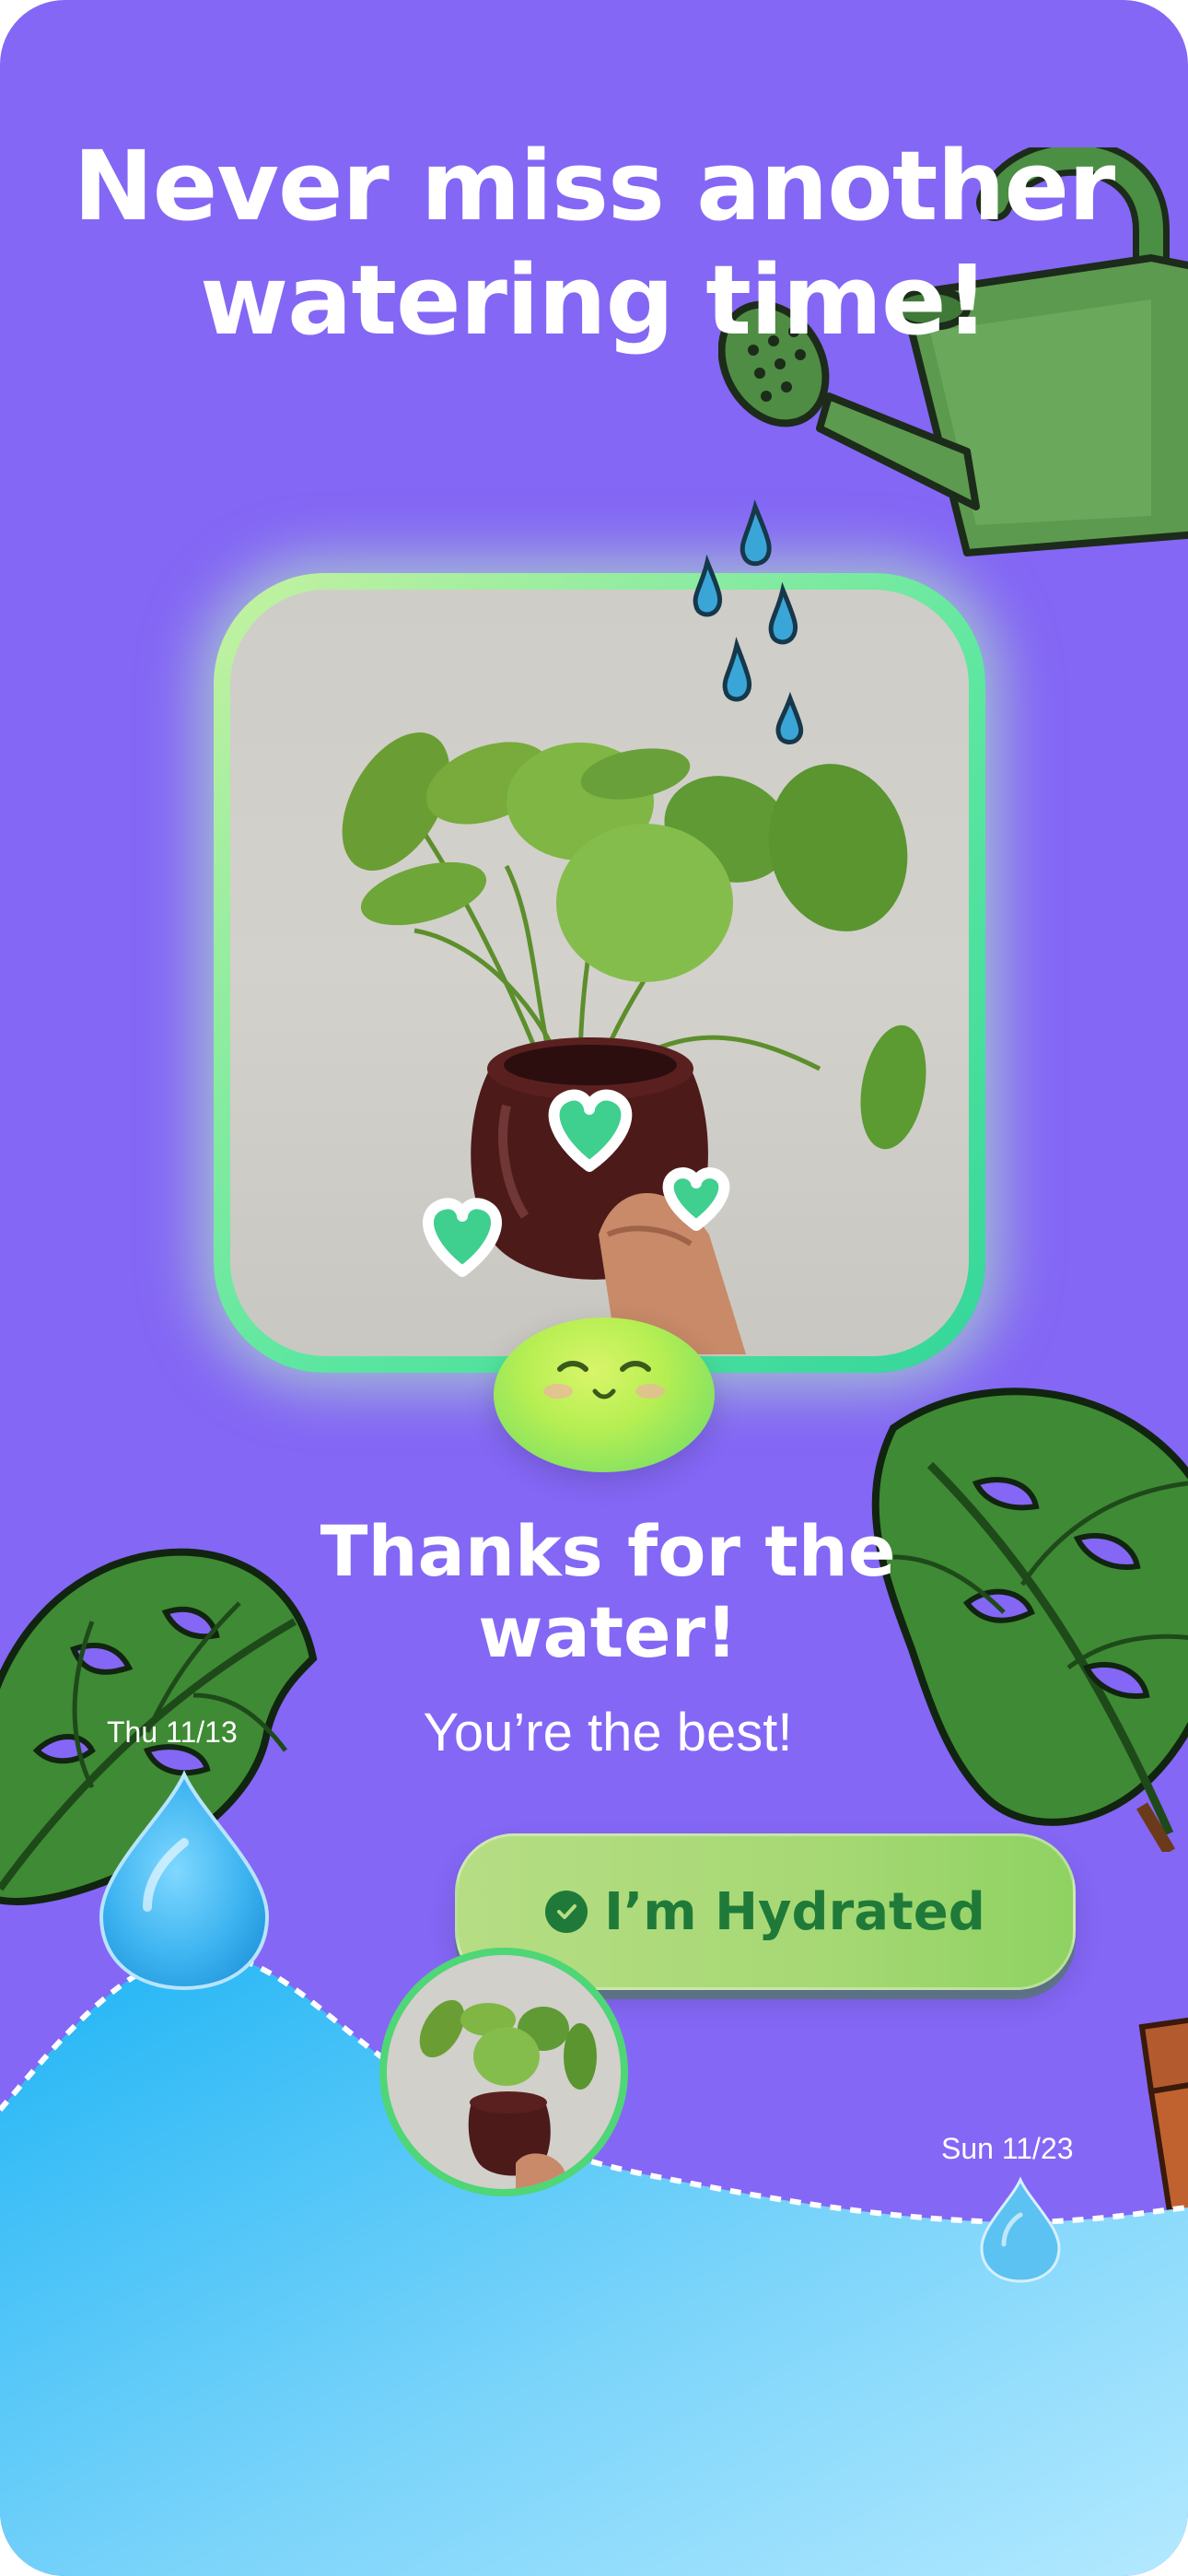  Describe the element at coordinates (794, 1912) in the screenshot. I see `im-hydrated-label: I’m Hydrated` at that location.